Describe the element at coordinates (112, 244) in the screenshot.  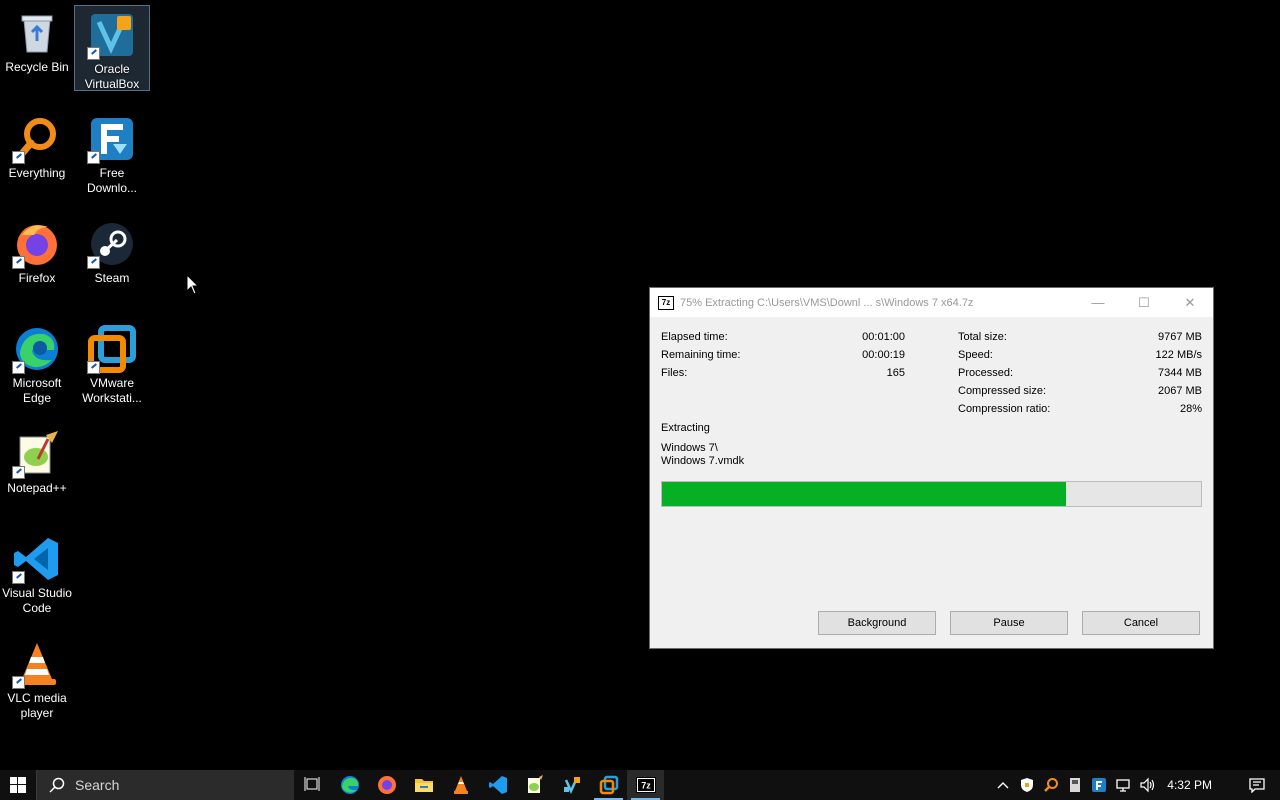
I see `steam-icon` at that location.